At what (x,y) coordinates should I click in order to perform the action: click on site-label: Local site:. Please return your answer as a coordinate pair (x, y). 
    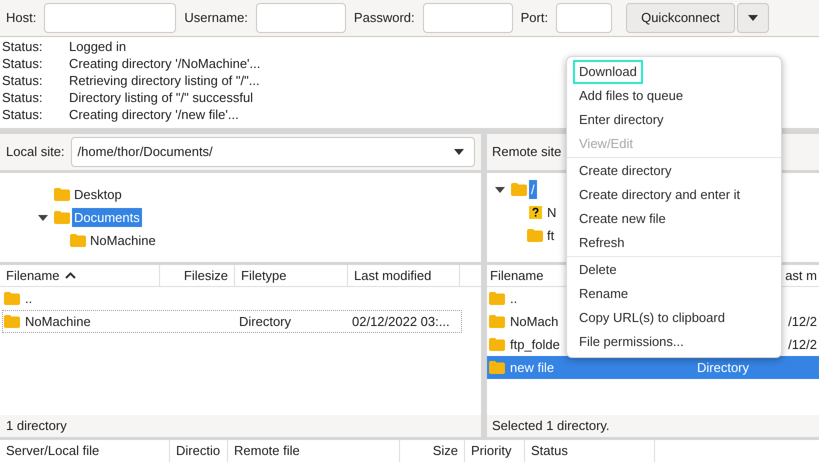
    Looking at the image, I should click on (35, 152).